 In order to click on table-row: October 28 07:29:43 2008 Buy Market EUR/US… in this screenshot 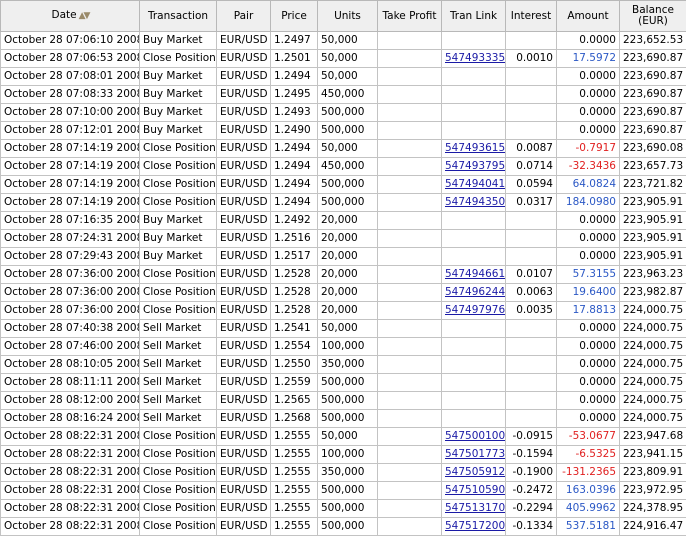, I will do `click(343, 256)`.